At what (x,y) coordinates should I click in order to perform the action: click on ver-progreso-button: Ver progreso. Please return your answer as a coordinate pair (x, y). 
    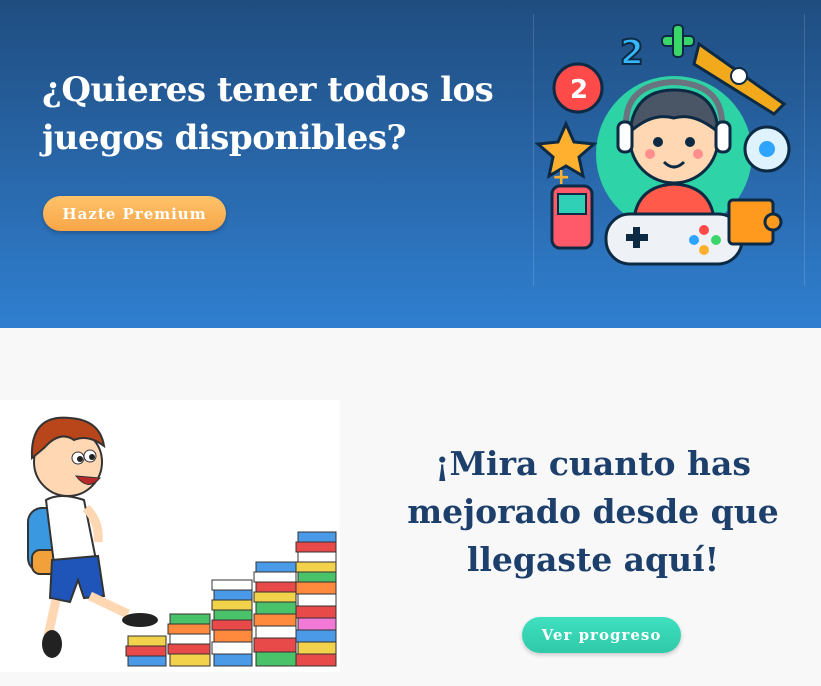
    Looking at the image, I should click on (601, 635).